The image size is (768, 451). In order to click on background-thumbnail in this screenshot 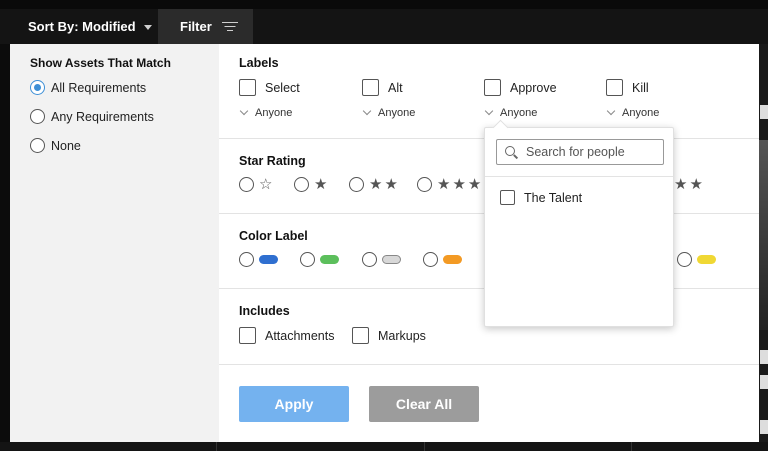, I will do `click(763, 235)`.